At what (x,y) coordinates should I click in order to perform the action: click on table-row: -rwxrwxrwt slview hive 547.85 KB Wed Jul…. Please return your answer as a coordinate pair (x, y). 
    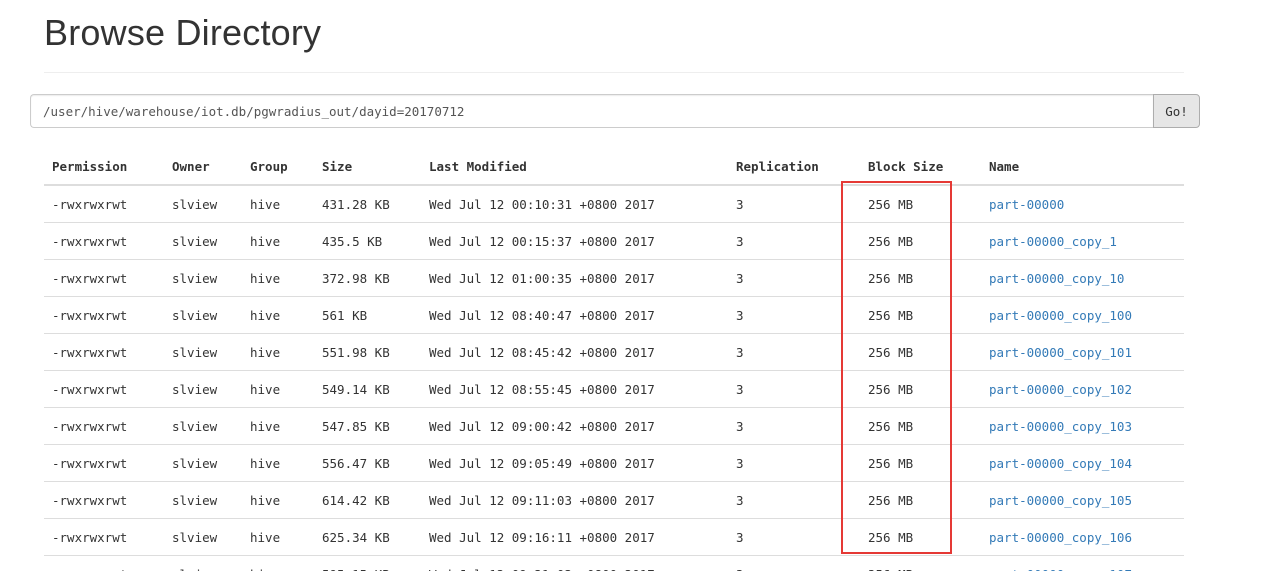
    Looking at the image, I should click on (614, 426).